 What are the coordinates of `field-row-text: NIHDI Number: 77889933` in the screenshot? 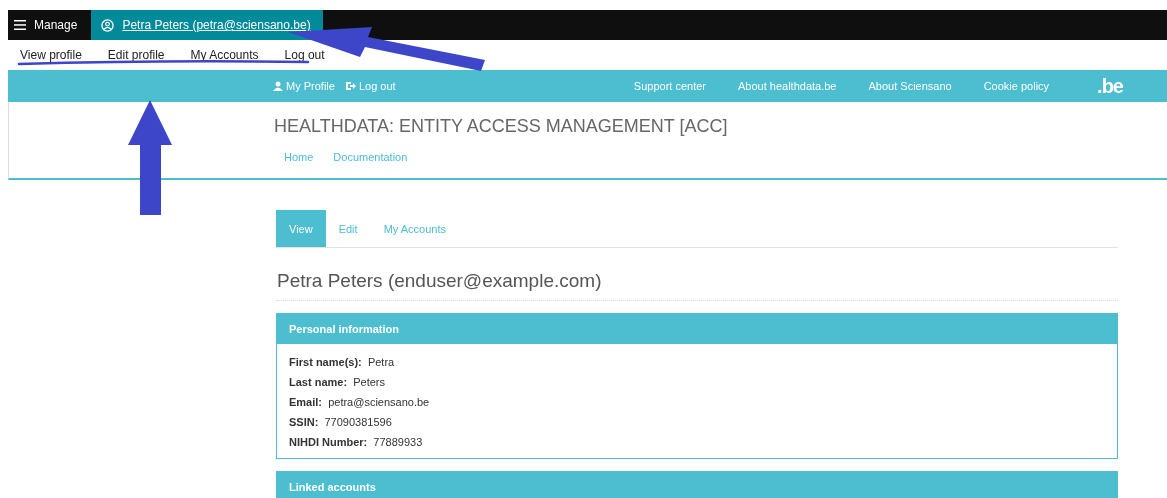 It's located at (356, 442).